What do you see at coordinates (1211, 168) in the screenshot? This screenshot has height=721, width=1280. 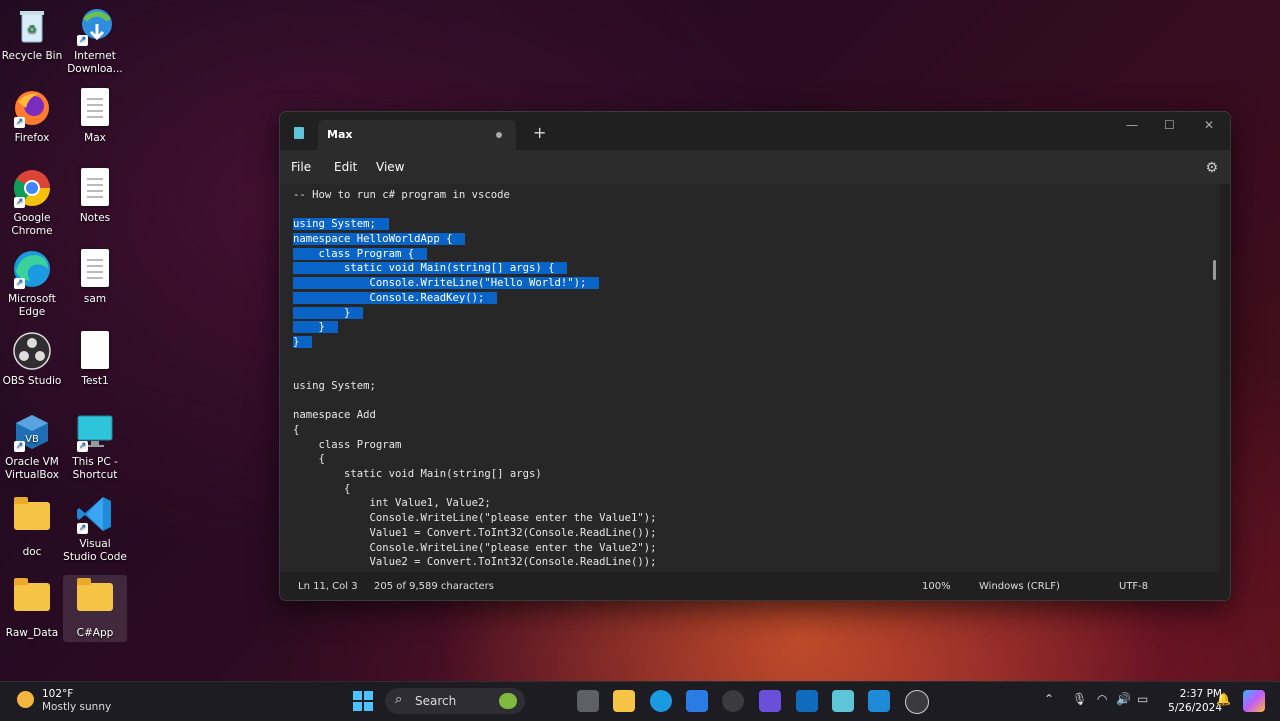 I see `gear-icon: ⚙` at bounding box center [1211, 168].